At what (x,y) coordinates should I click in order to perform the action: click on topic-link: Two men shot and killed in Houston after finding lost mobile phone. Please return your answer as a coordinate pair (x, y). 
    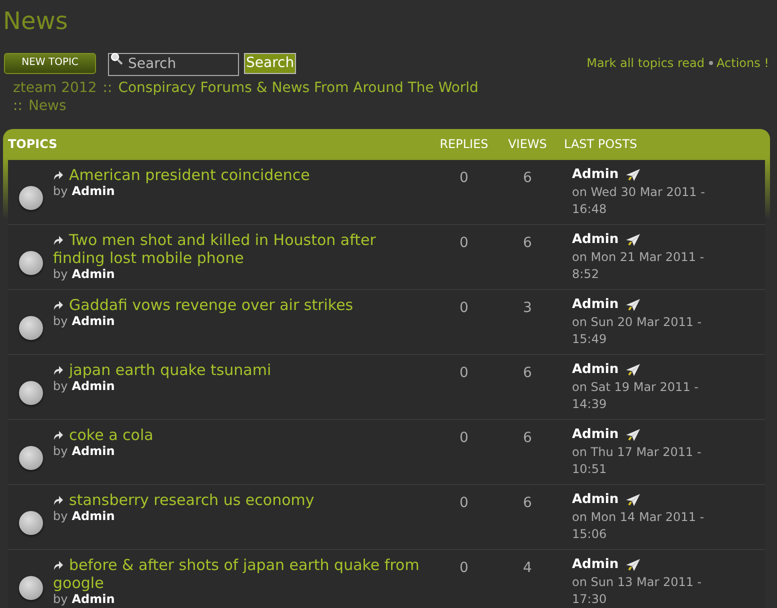
    Looking at the image, I should click on (240, 248).